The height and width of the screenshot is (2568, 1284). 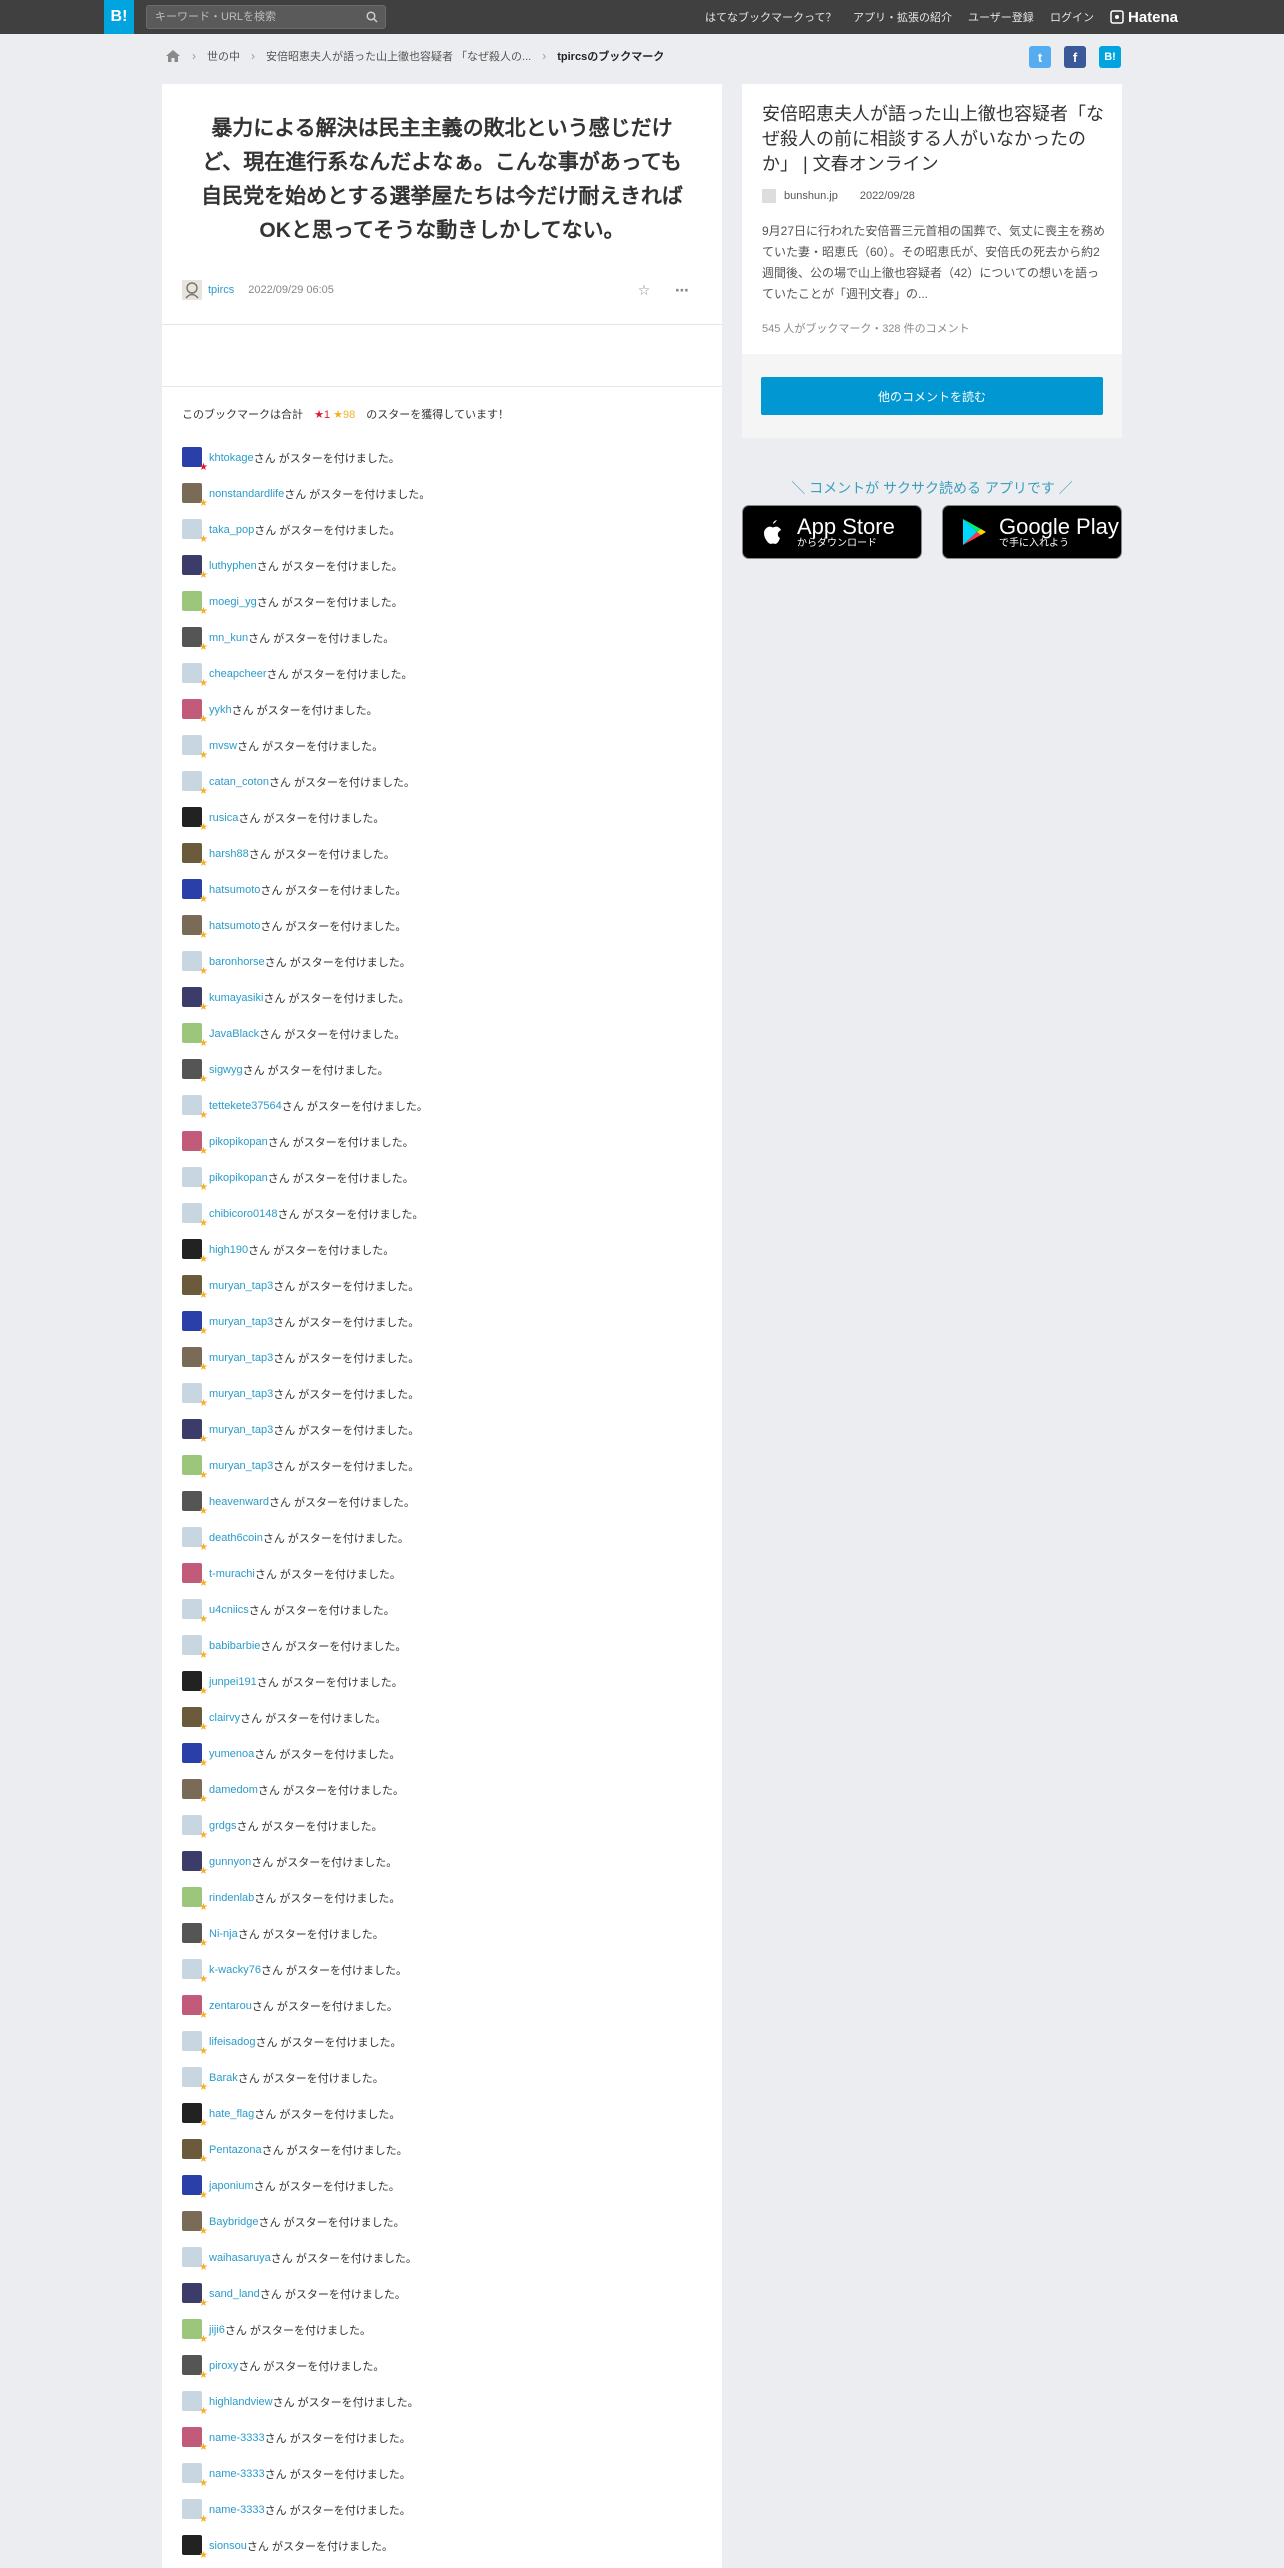 I want to click on star-user-name: grdgs, so click(x=223, y=1826).